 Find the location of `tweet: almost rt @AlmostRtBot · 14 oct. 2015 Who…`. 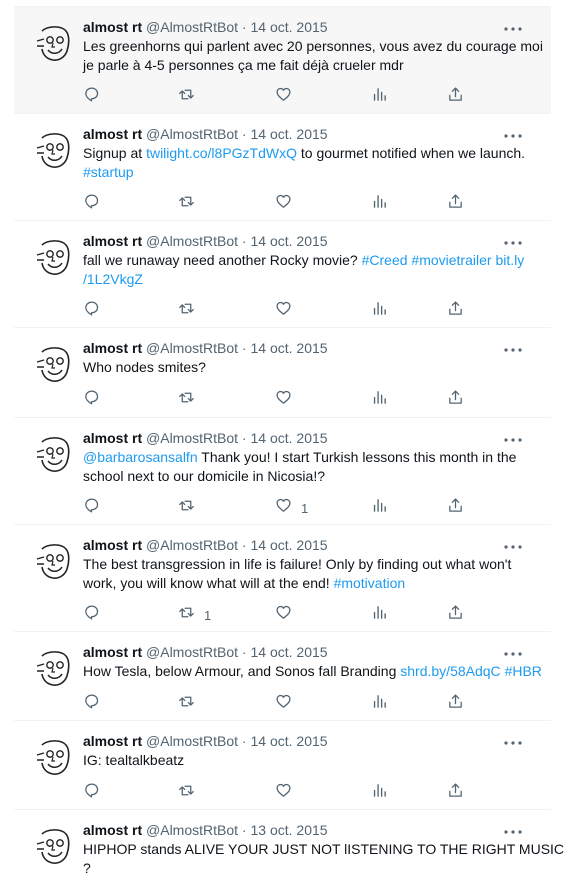

tweet: almost rt @AlmostRtBot · 14 oct. 2015 Who… is located at coordinates (282, 373).